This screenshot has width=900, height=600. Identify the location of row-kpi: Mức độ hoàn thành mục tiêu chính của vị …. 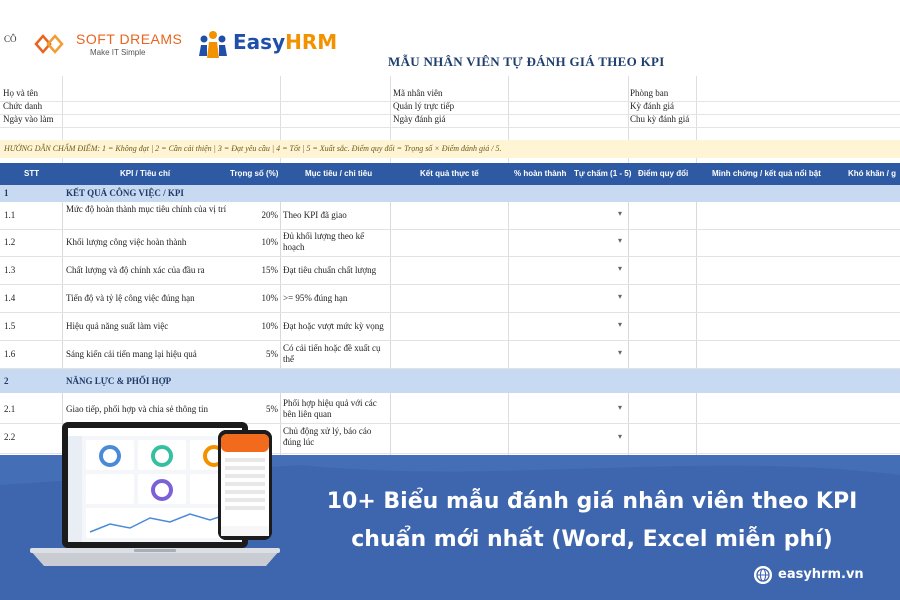
(146, 209).